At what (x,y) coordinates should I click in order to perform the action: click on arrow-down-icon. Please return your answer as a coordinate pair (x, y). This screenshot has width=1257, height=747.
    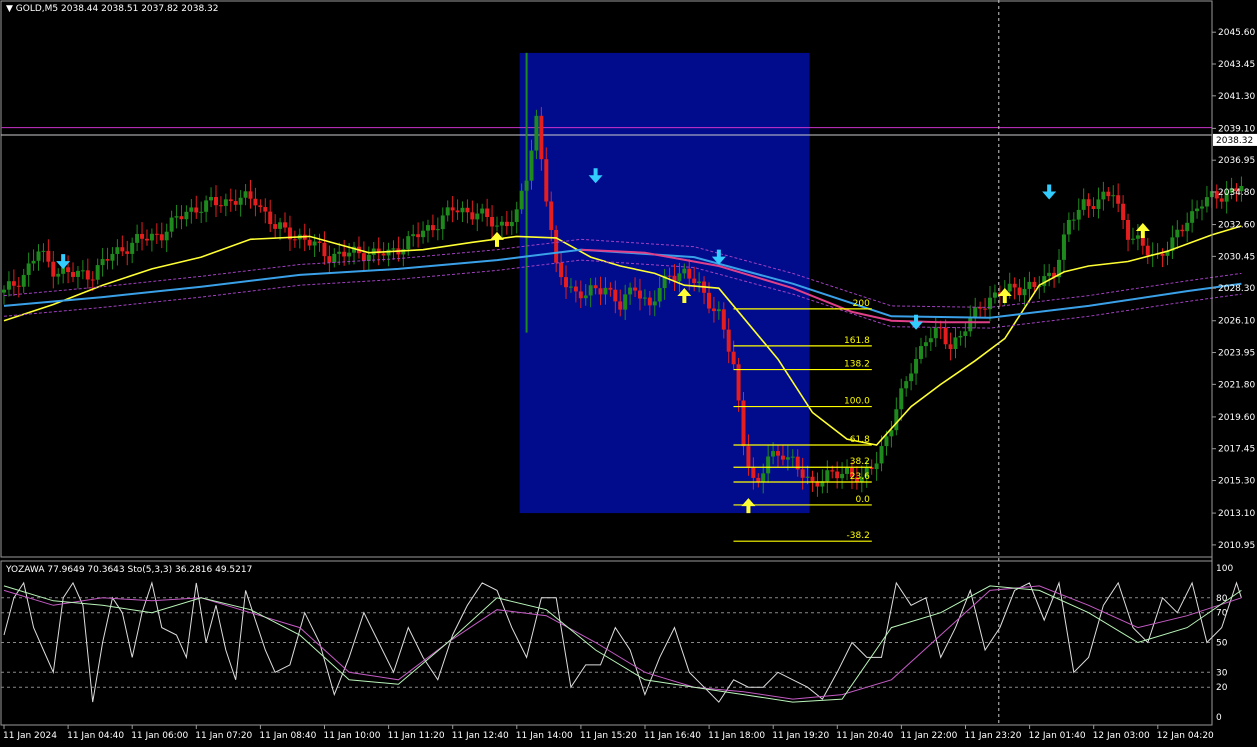
    Looking at the image, I should click on (1049, 192).